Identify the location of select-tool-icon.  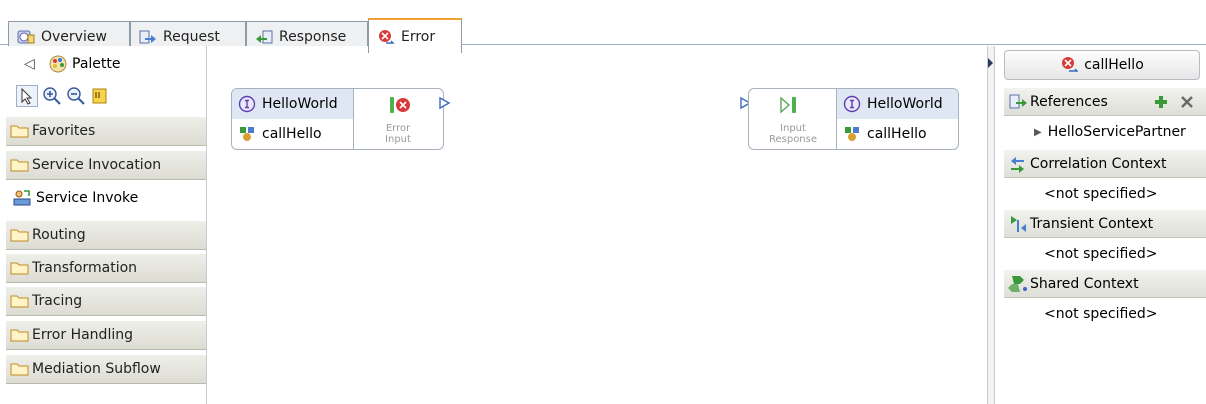
(27, 96).